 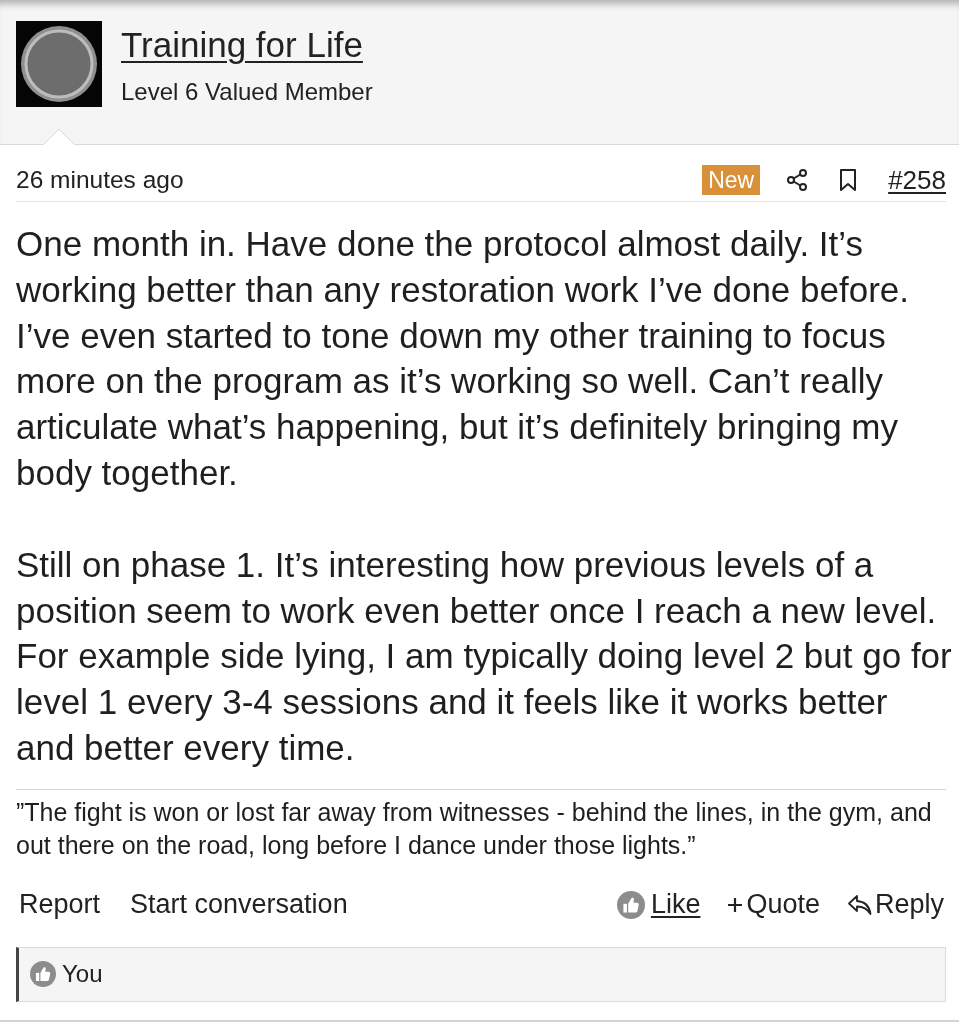 What do you see at coordinates (895, 905) in the screenshot?
I see `reply-button: Reply` at bounding box center [895, 905].